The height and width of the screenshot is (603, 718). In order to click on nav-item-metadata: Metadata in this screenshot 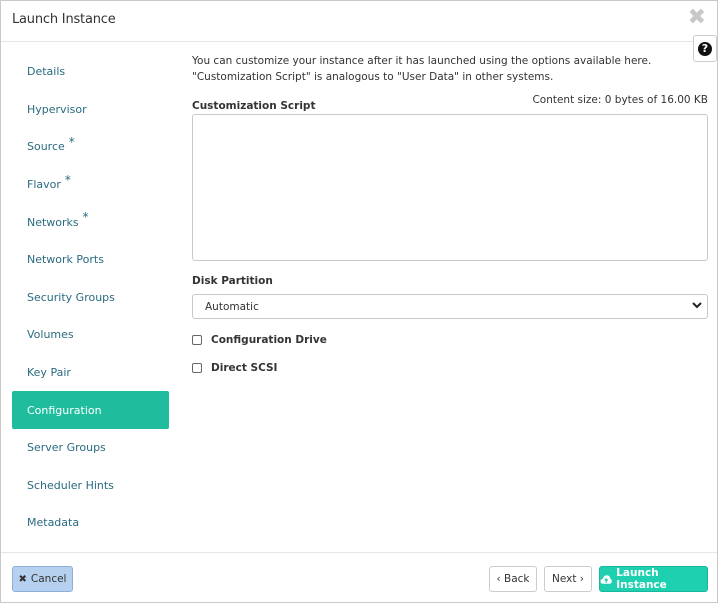, I will do `click(90, 523)`.